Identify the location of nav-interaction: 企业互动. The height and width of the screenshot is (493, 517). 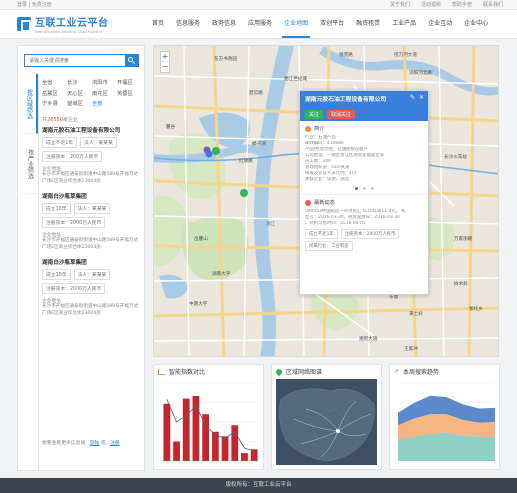
(440, 24).